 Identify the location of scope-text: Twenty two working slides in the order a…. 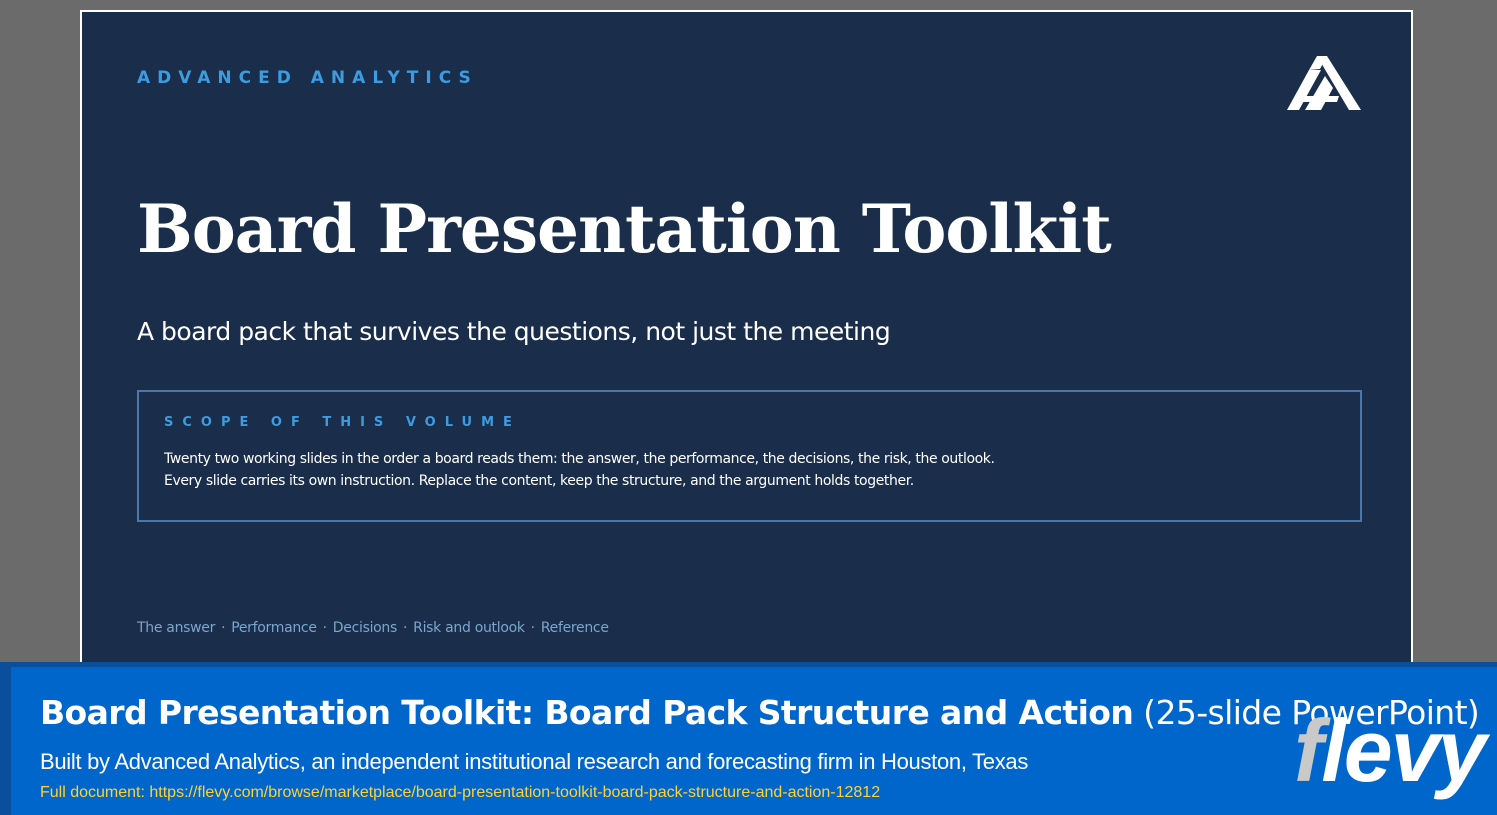
(579, 470).